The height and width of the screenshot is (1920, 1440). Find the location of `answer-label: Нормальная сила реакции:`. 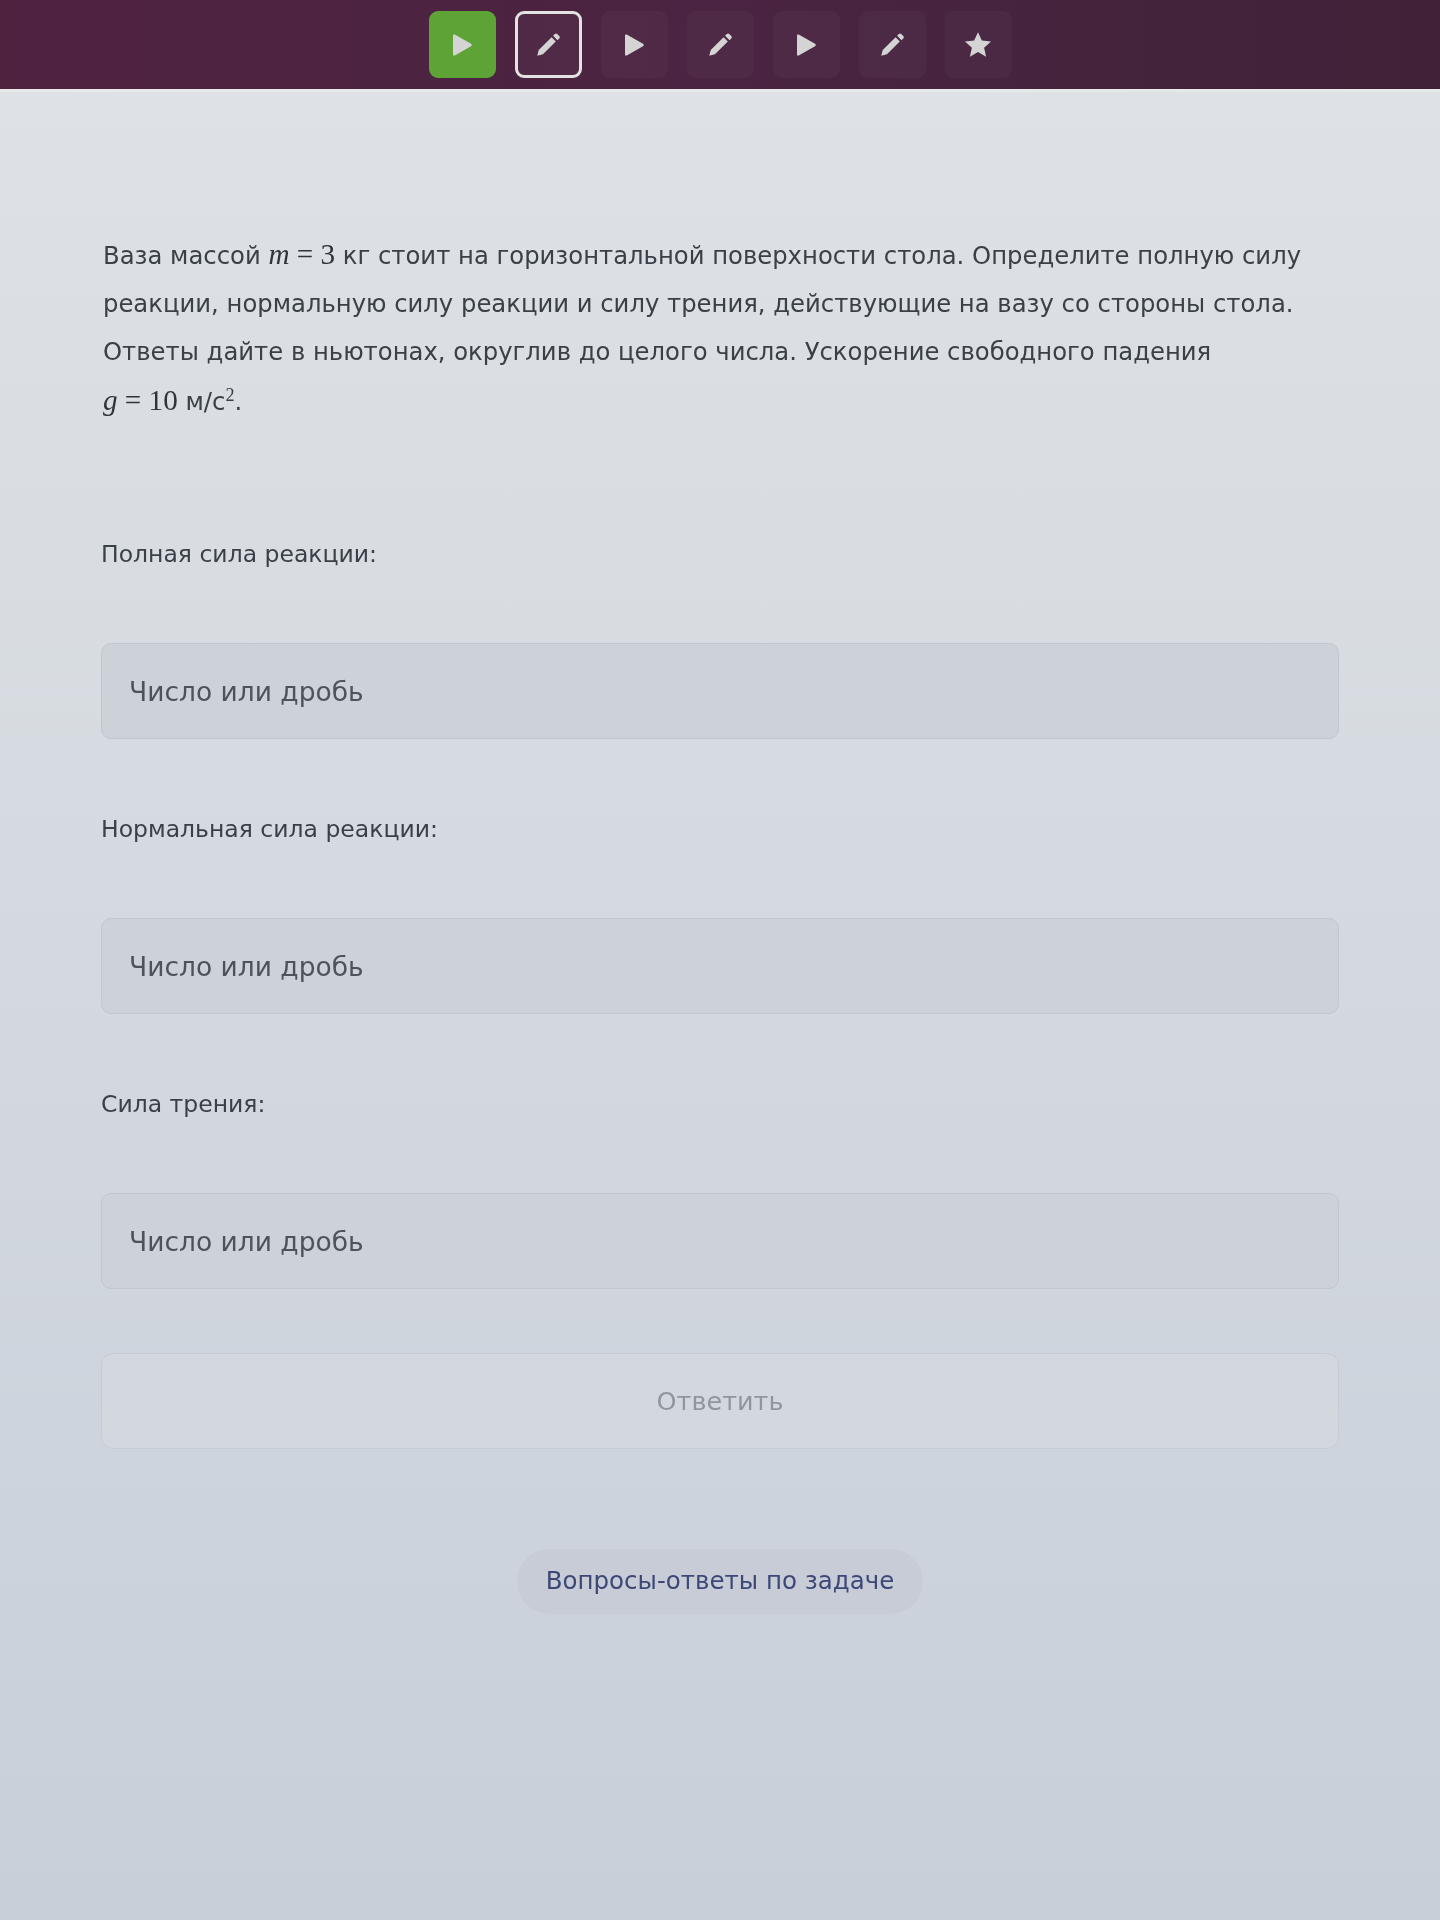

answer-label: Нормальная сила реакции: is located at coordinates (270, 829).